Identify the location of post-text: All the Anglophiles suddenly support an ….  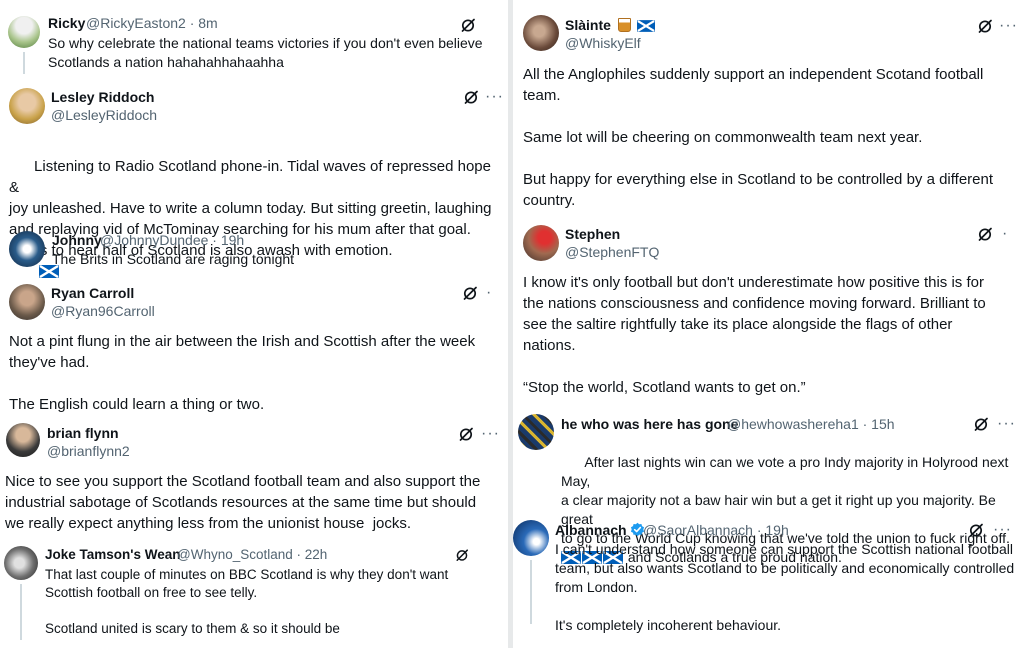
(758, 137).